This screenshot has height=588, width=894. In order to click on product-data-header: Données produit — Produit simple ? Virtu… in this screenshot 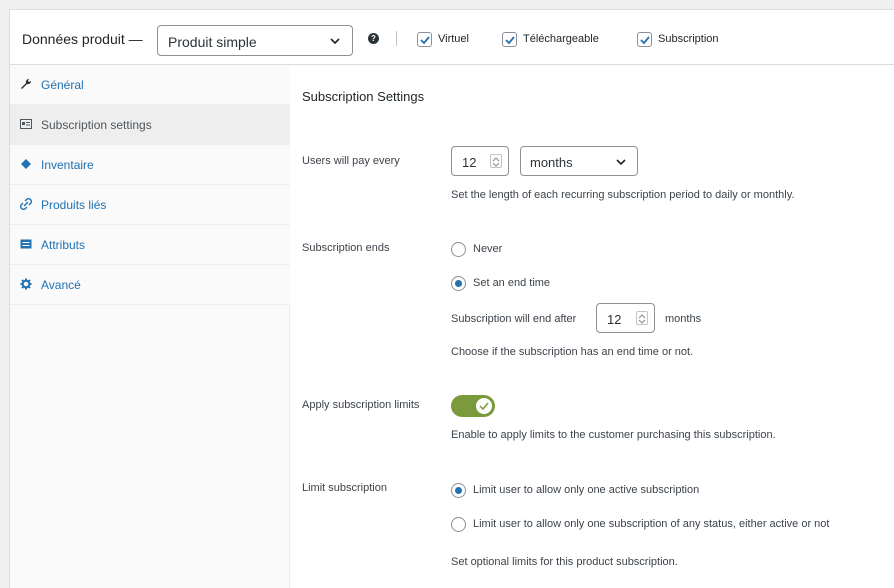, I will do `click(452, 37)`.